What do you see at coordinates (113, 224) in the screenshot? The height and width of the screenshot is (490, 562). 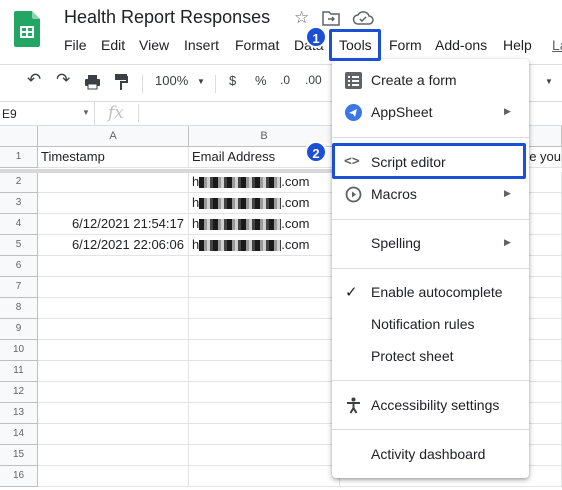 I see `cell-a: 6/12/2021 21:54:17` at bounding box center [113, 224].